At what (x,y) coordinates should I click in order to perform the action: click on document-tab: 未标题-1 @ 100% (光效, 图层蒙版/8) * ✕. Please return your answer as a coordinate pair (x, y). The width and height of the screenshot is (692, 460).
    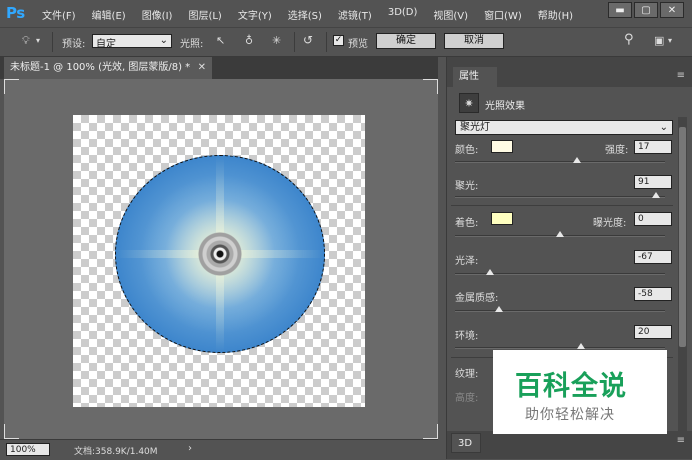
    Looking at the image, I should click on (108, 68).